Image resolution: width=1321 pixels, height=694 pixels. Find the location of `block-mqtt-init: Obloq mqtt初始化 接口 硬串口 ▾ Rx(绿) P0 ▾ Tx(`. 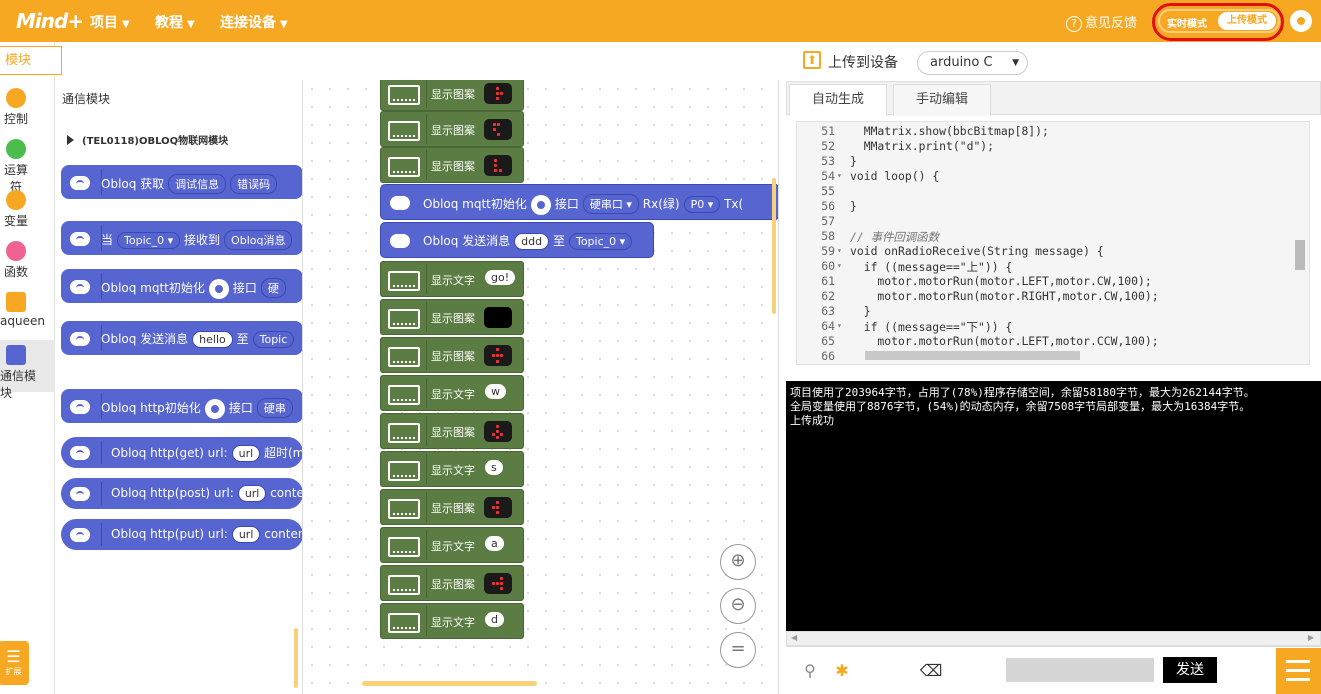

block-mqtt-init: Obloq mqtt初始化 接口 硬串口 ▾ Rx(绿) P0 ▾ Tx( is located at coordinates (579, 202).